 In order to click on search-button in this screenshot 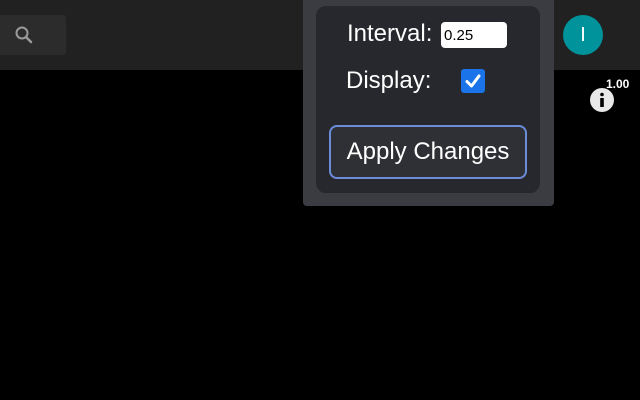, I will do `click(33, 35)`.